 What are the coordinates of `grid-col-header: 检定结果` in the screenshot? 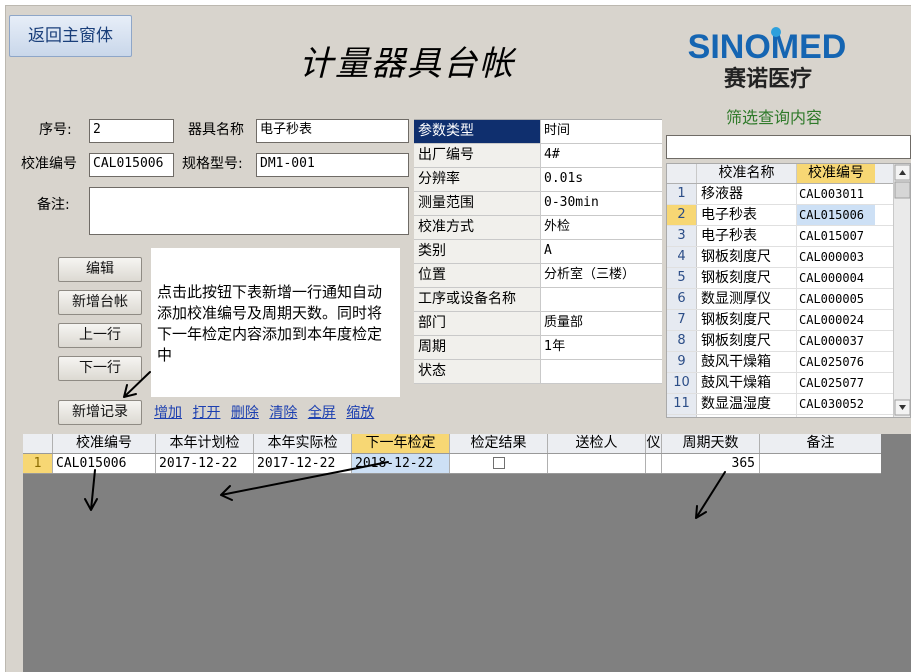 It's located at (499, 443).